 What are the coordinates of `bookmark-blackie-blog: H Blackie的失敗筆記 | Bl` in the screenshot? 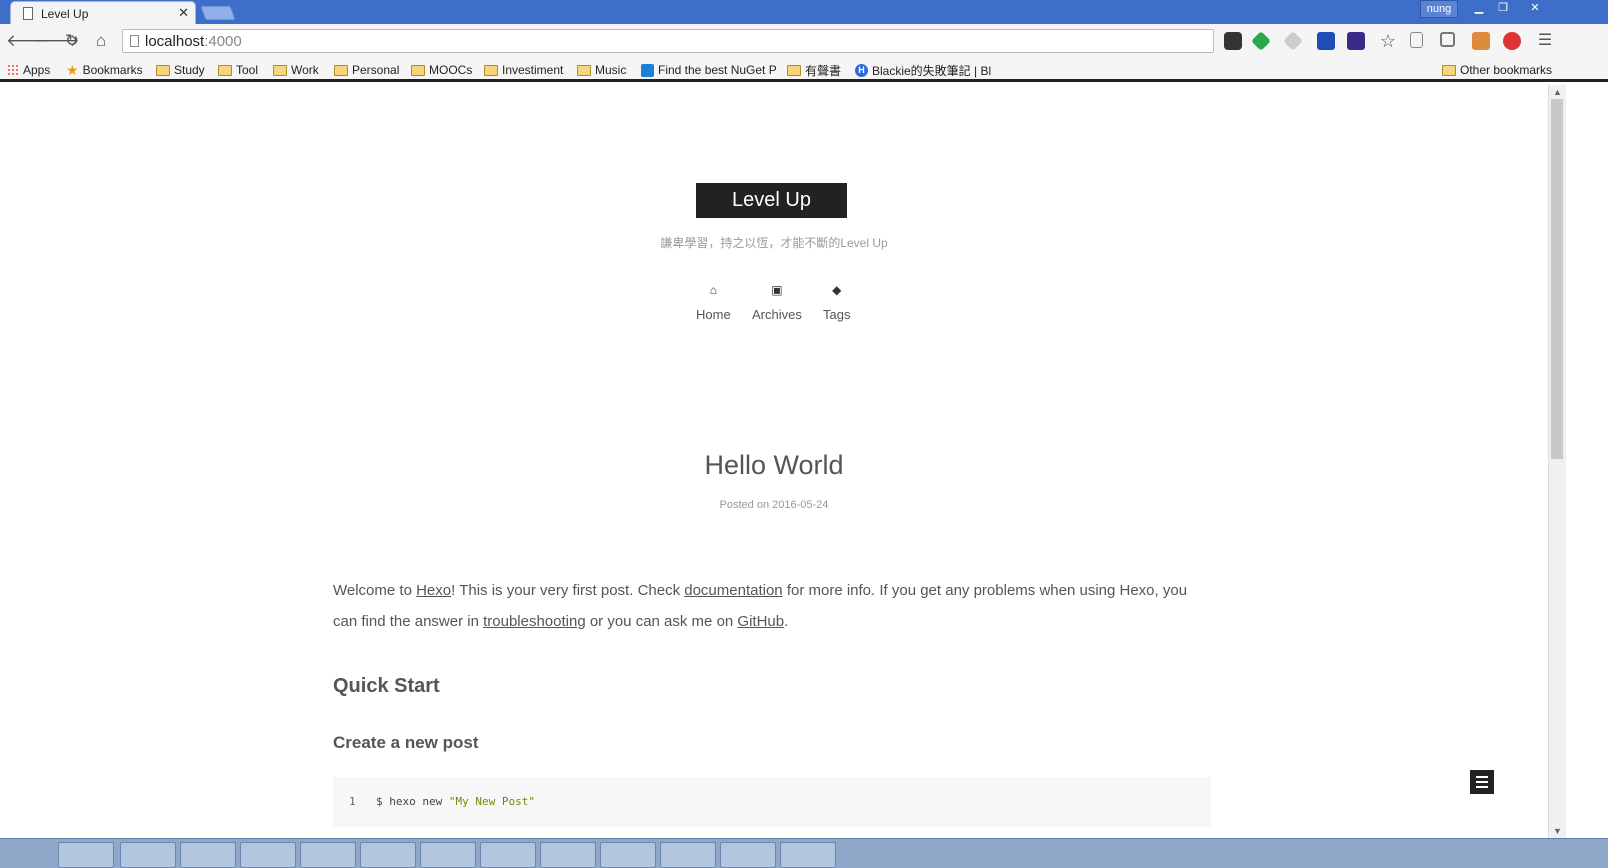 It's located at (923, 70).